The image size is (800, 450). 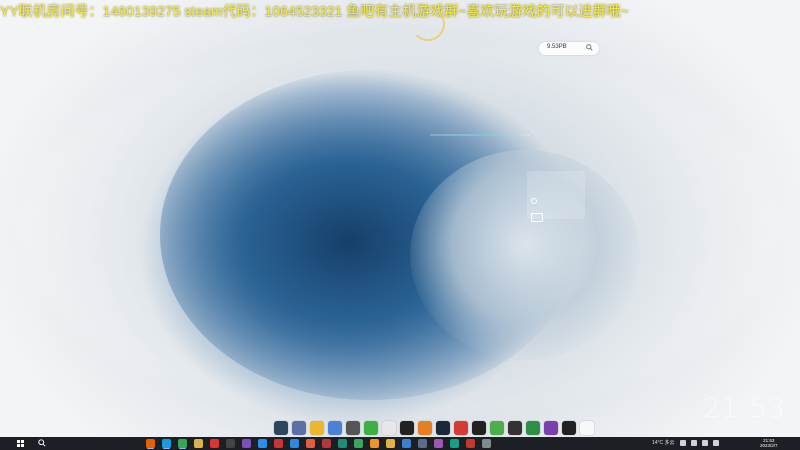 I want to click on music-icon, so click(x=310, y=443).